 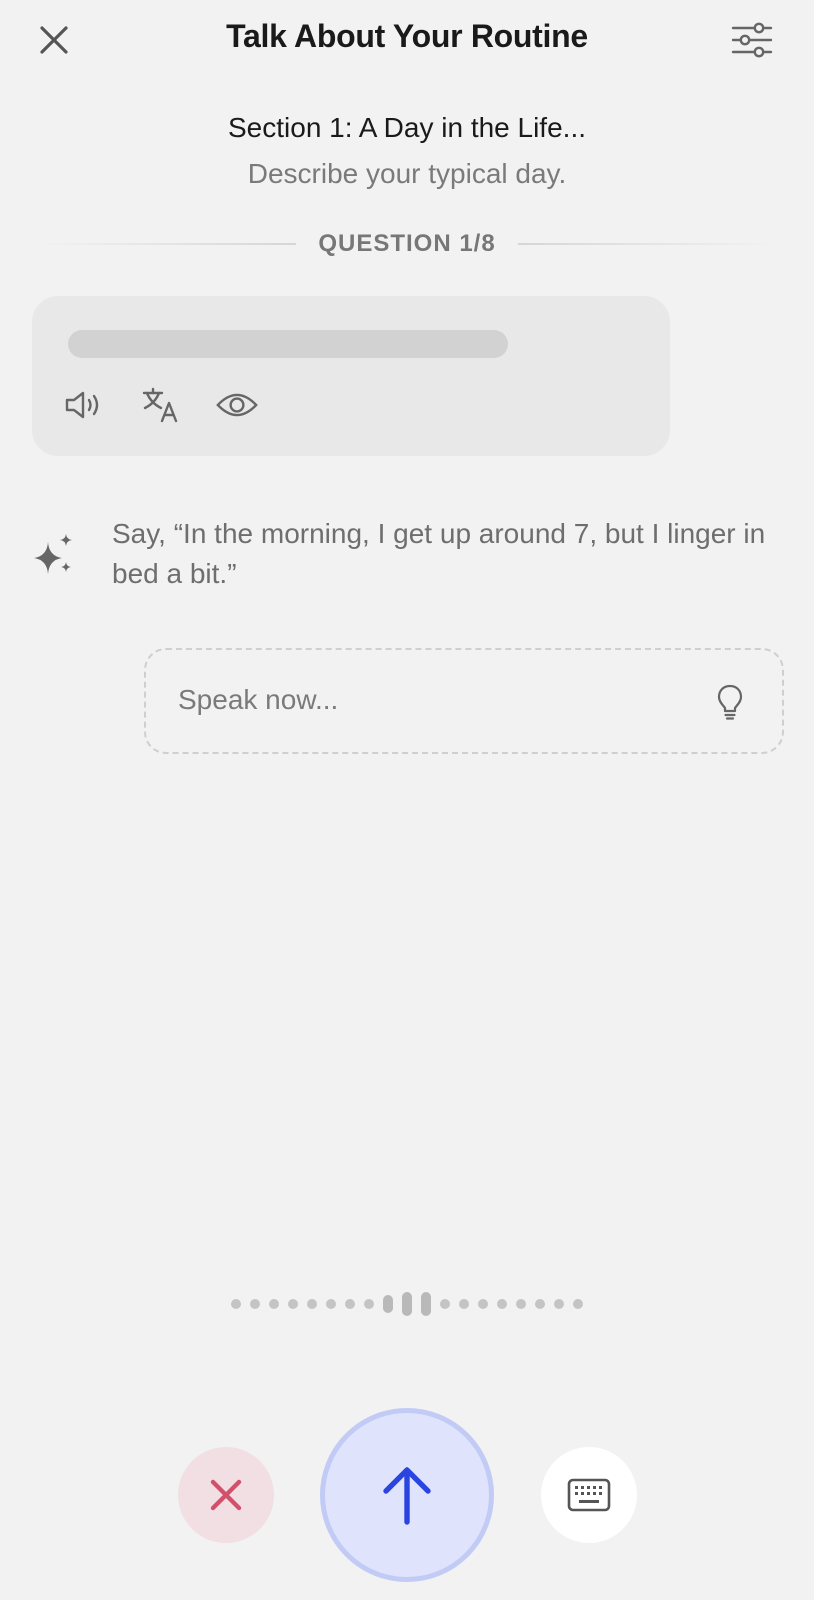 I want to click on keyboard-button, so click(x=589, y=1495).